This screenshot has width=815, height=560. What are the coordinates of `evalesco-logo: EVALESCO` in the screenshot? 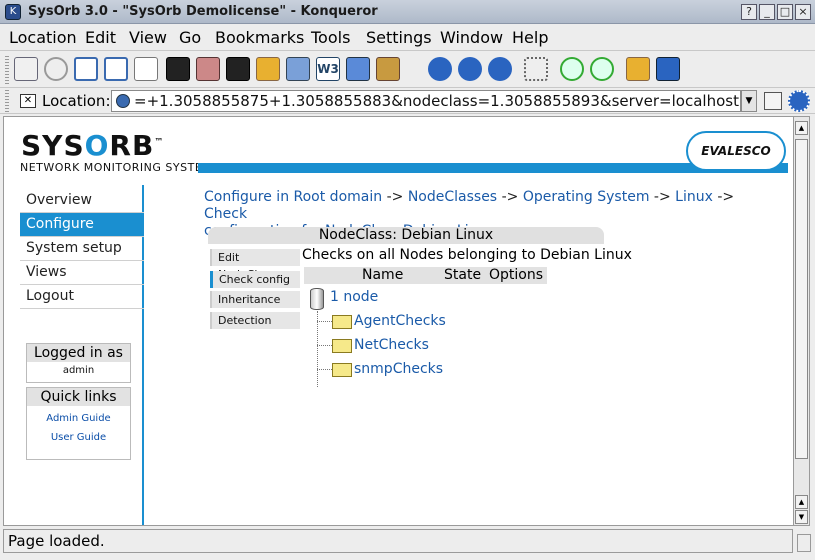 It's located at (736, 151).